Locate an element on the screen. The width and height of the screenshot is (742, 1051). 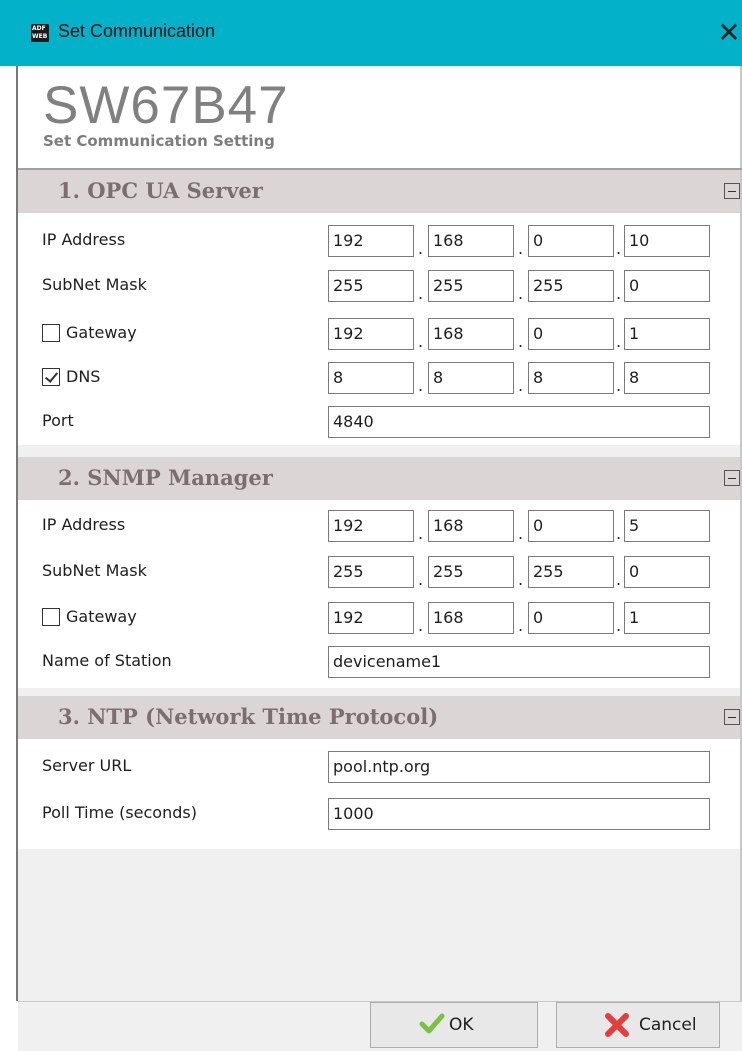
ip-octet-4-input: 5 is located at coordinates (667, 526).